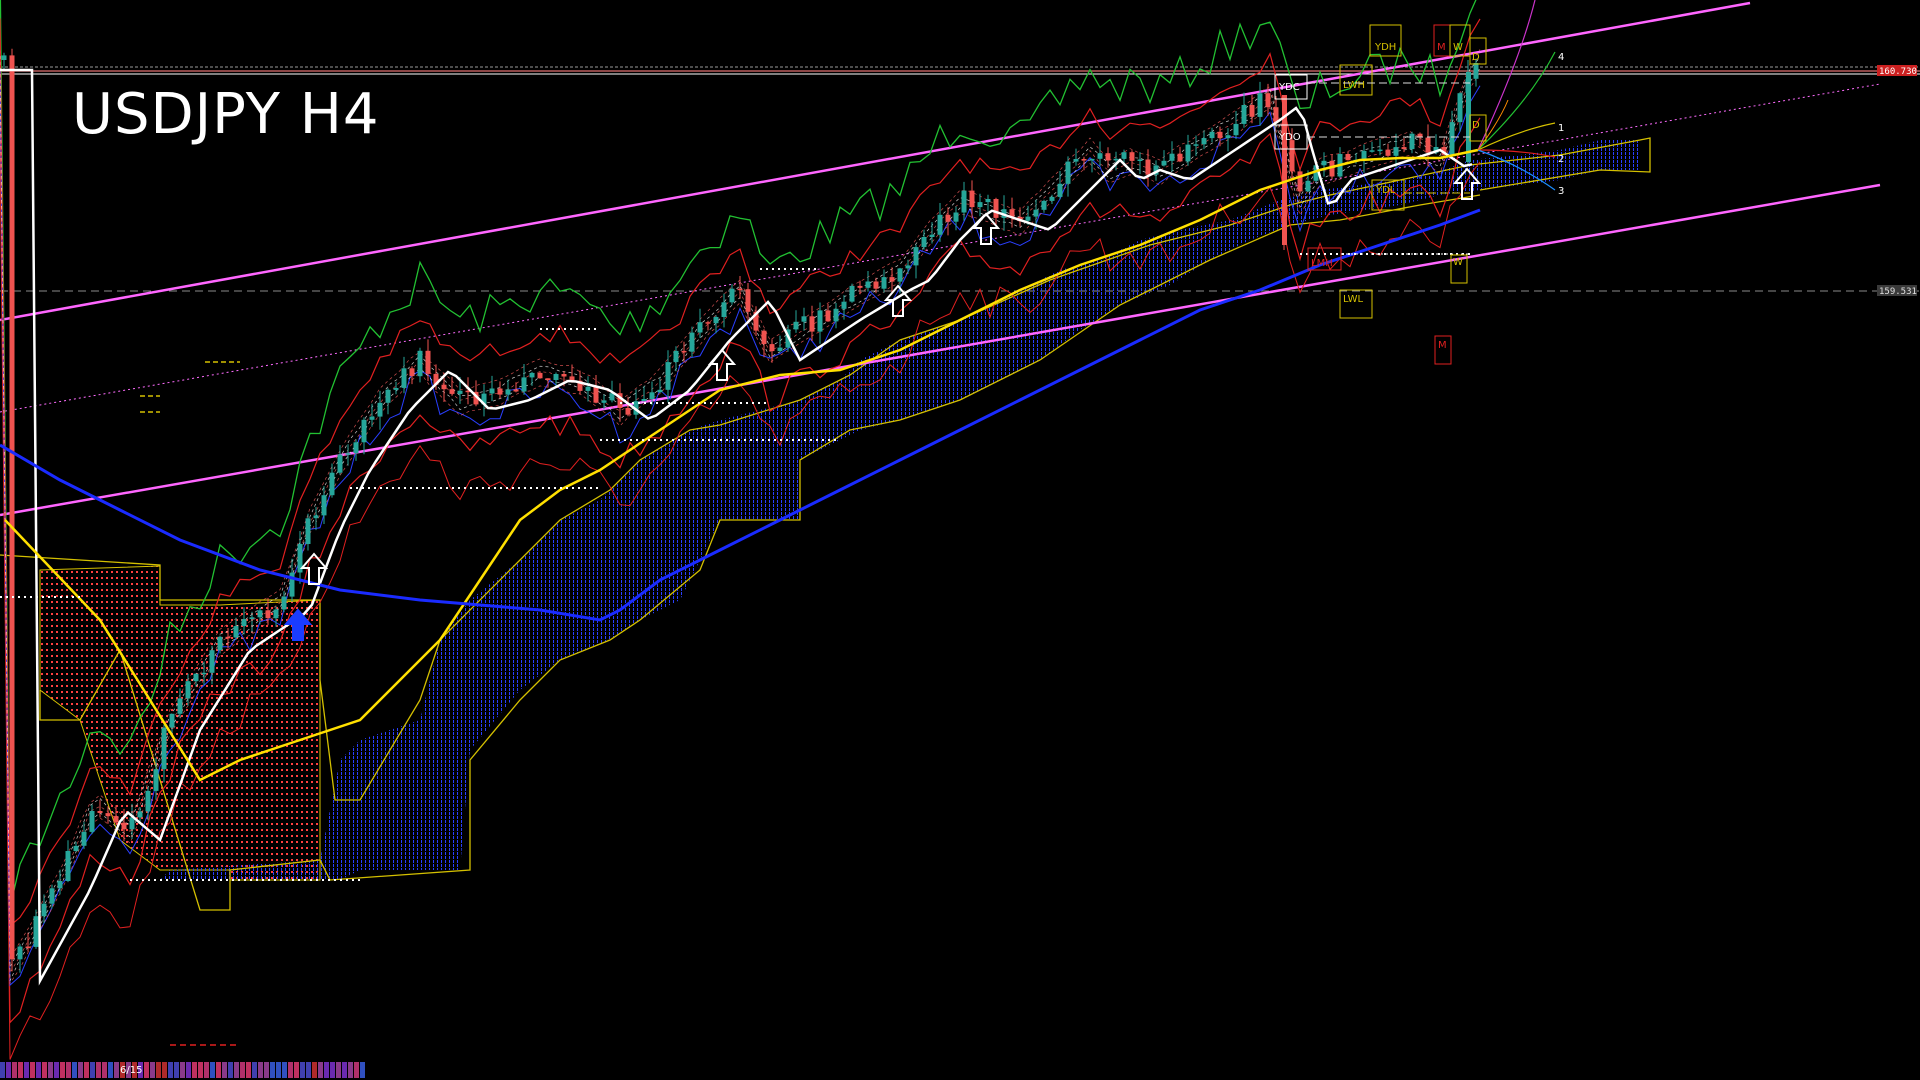 Image resolution: width=1920 pixels, height=1080 pixels. Describe the element at coordinates (1561, 57) in the screenshot. I see `projection-label-4: 4` at that location.